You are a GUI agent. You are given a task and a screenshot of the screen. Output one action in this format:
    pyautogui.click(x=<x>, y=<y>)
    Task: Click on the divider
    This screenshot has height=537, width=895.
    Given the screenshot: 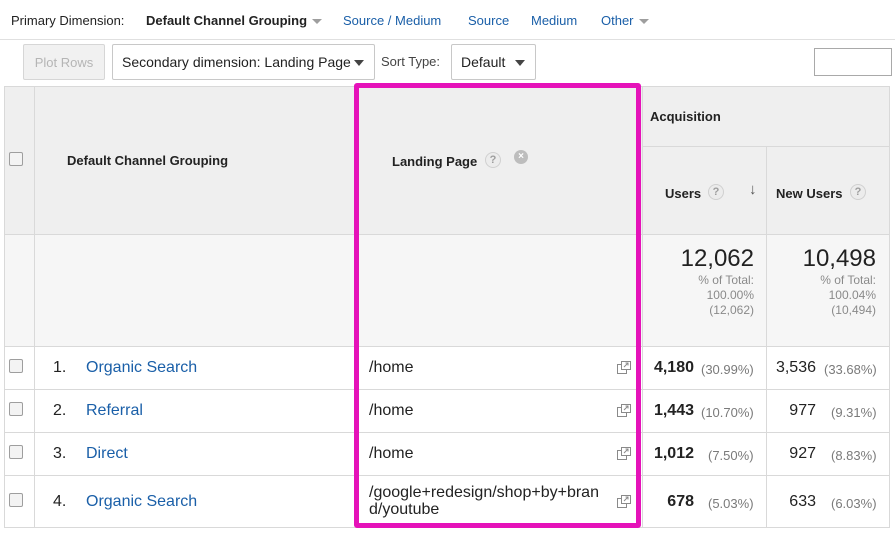 What is the action you would take?
    pyautogui.click(x=447, y=39)
    